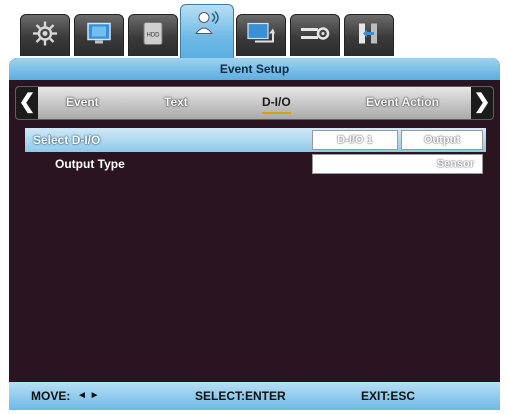  What do you see at coordinates (207, 28) in the screenshot?
I see `motion-person-icon` at bounding box center [207, 28].